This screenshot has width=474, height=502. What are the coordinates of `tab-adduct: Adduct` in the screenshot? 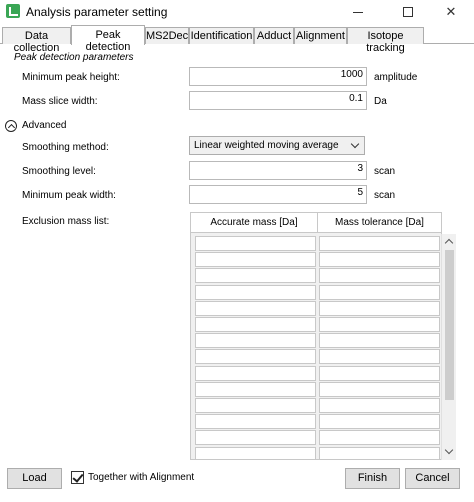 It's located at (274, 35).